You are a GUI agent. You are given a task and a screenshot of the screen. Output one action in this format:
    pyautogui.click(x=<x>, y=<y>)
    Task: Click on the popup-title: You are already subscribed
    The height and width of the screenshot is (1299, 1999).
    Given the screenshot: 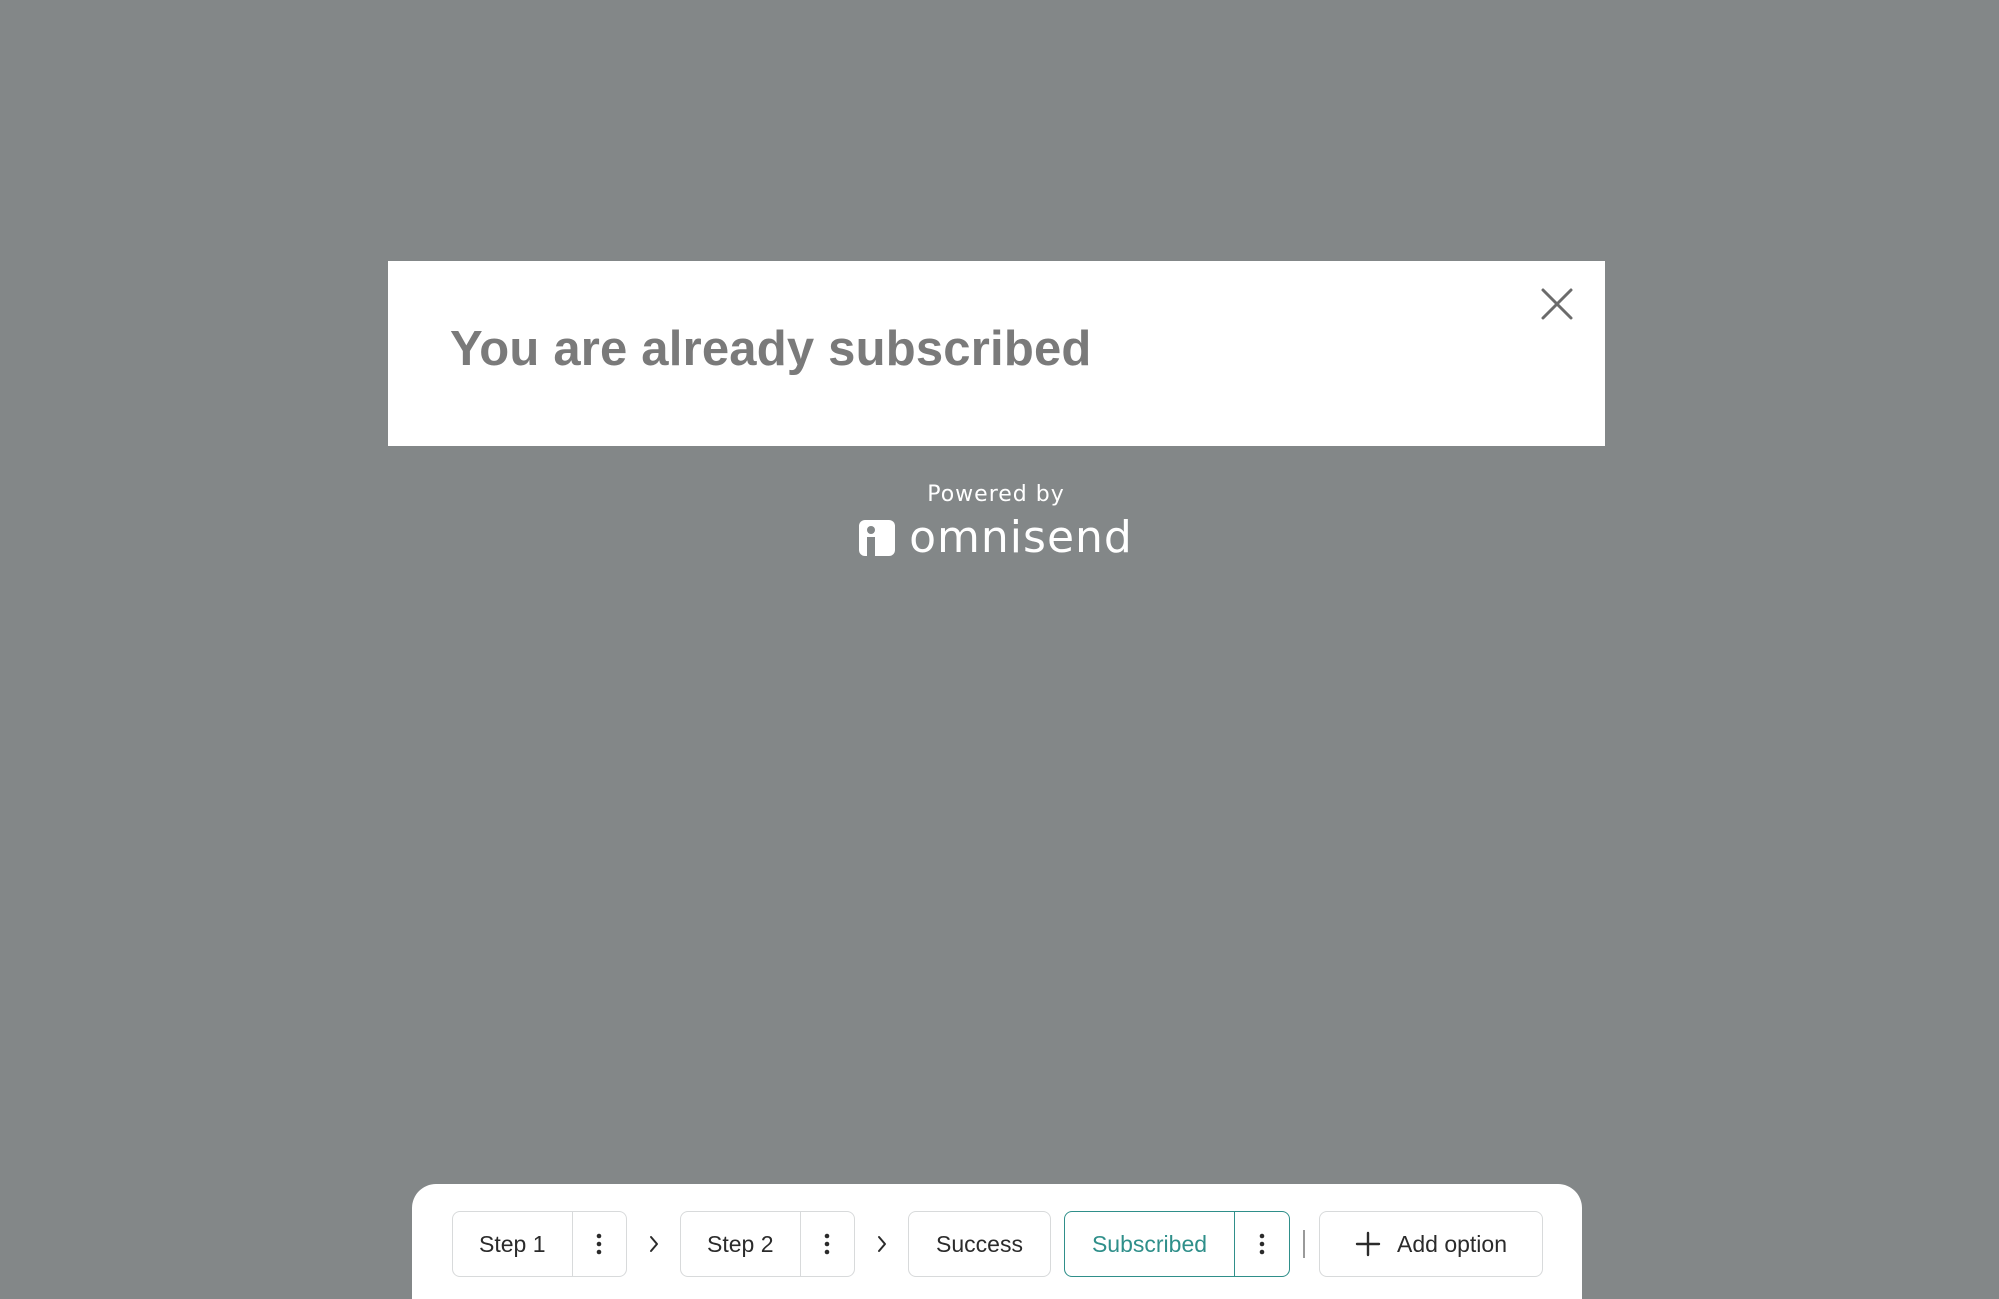 What is the action you would take?
    pyautogui.click(x=771, y=349)
    